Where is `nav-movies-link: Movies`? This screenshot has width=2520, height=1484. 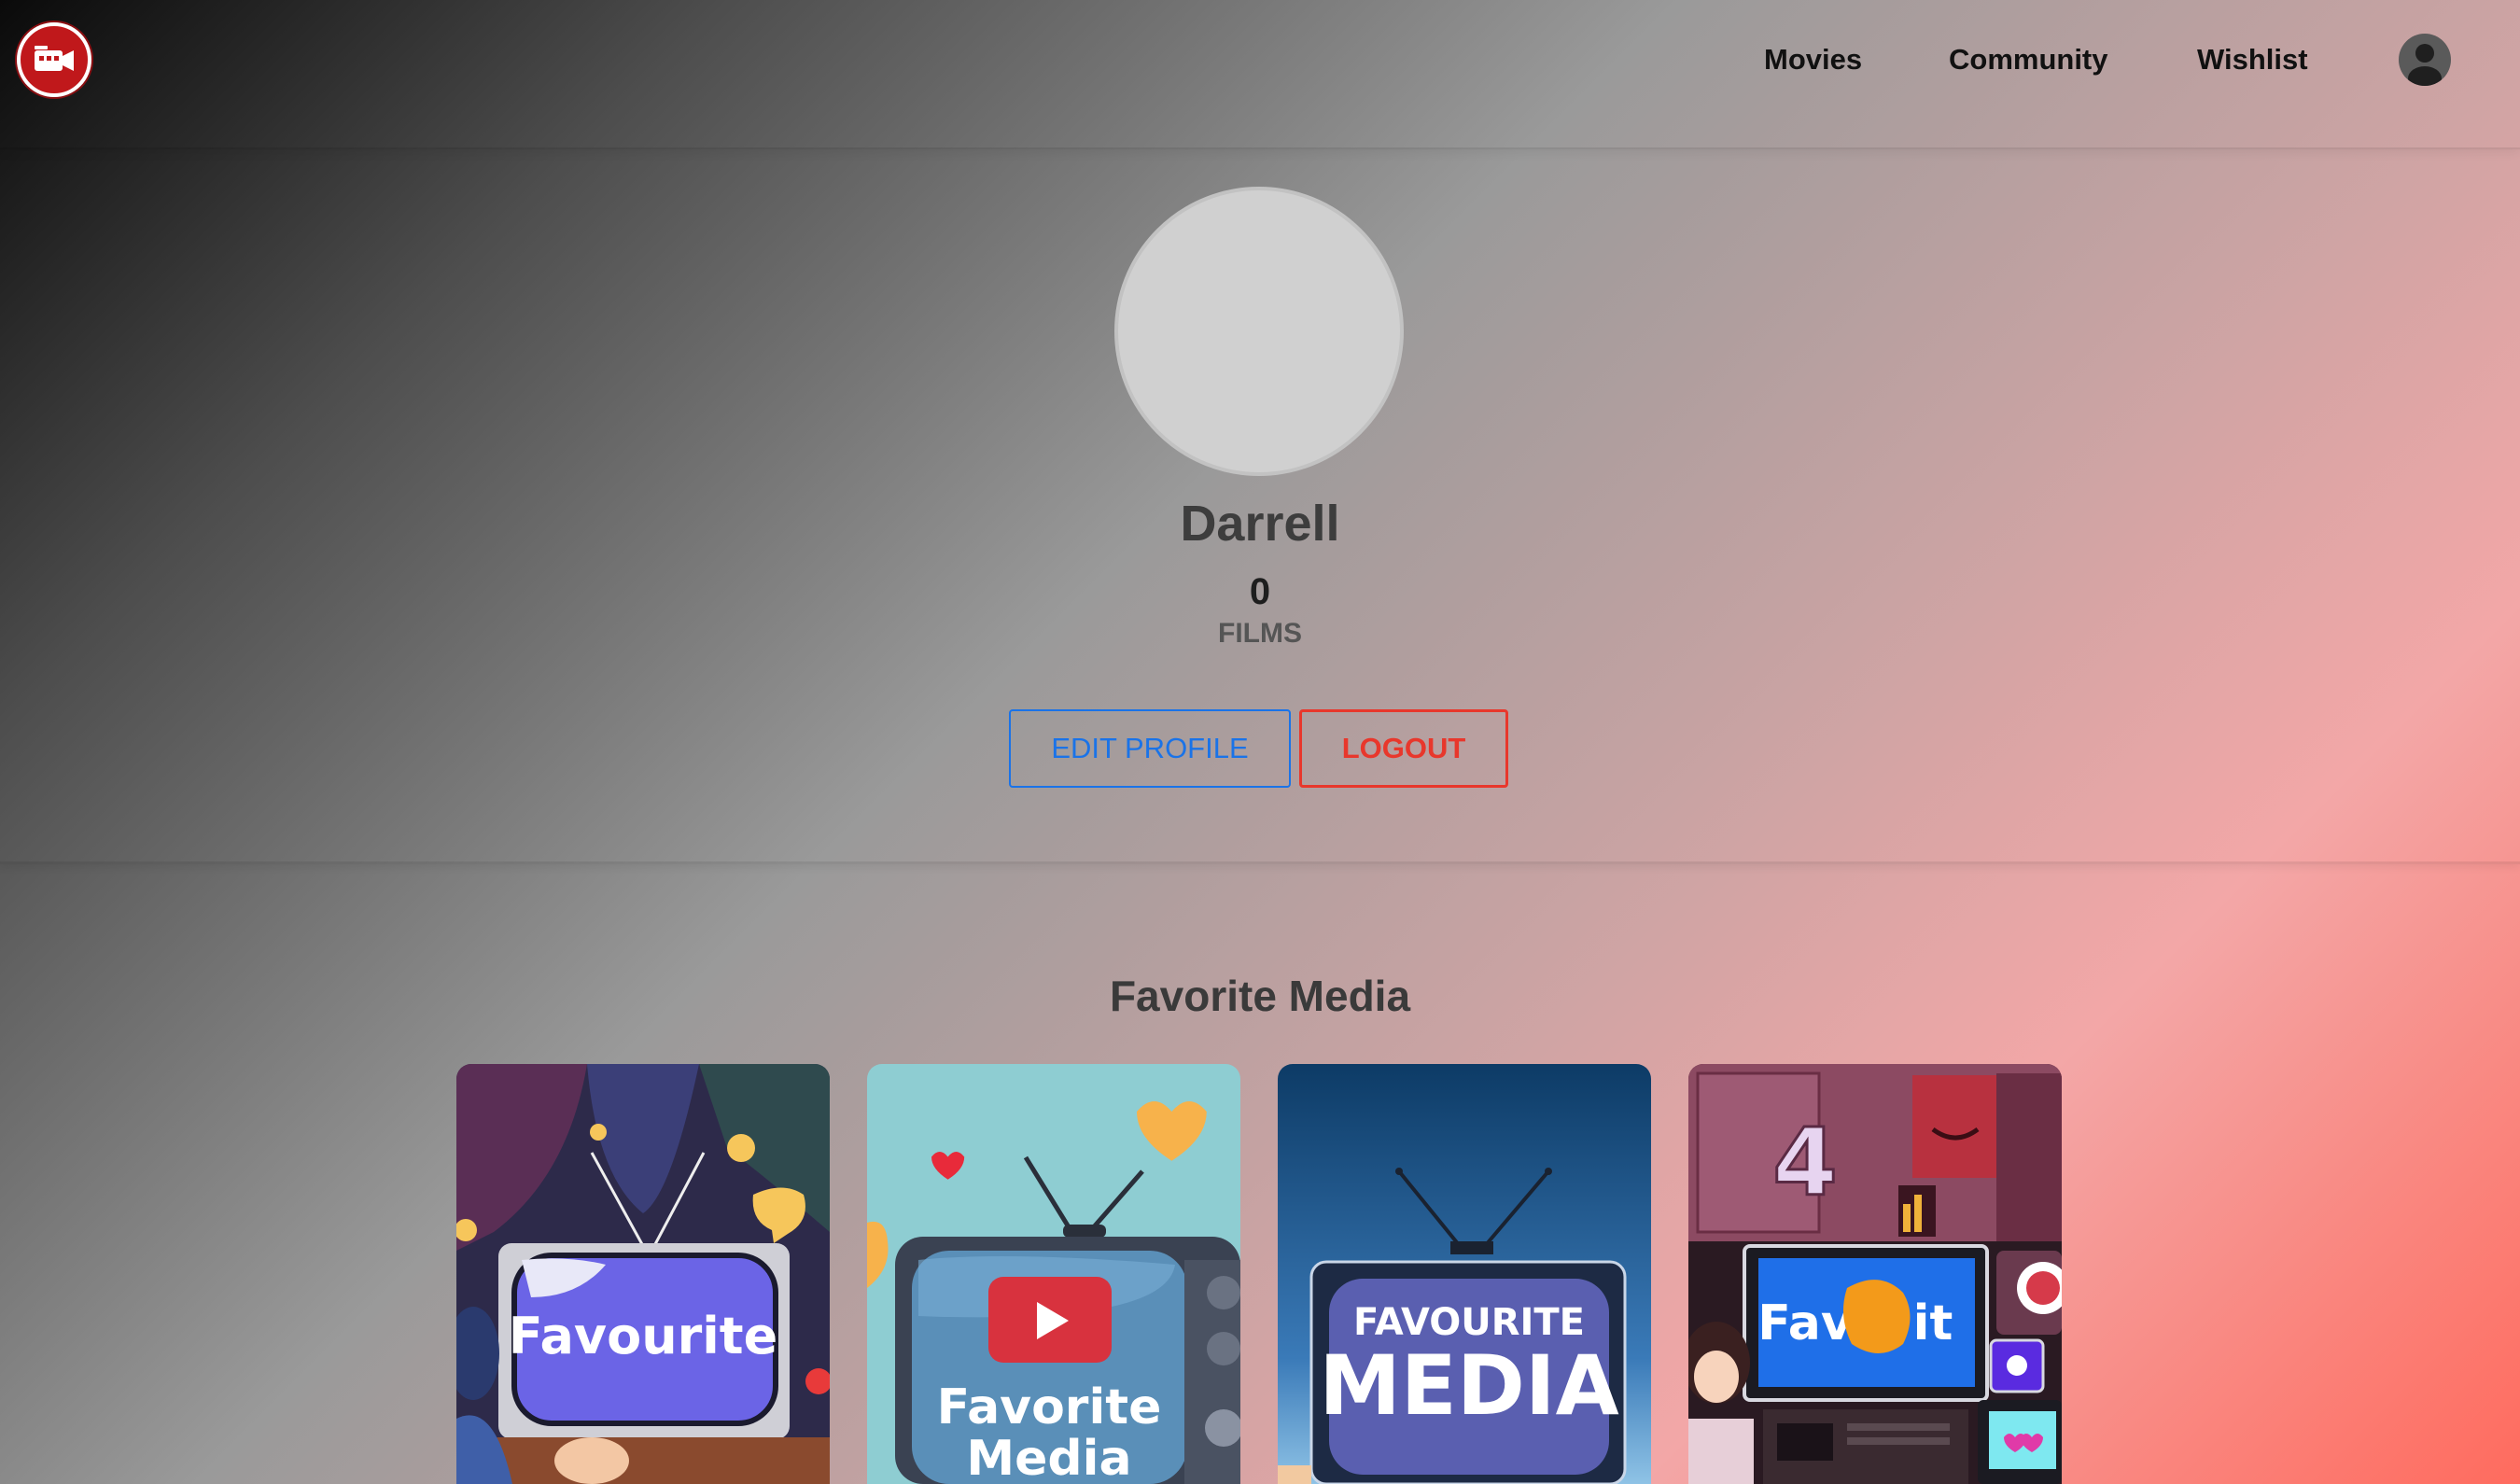 nav-movies-link: Movies is located at coordinates (1813, 63).